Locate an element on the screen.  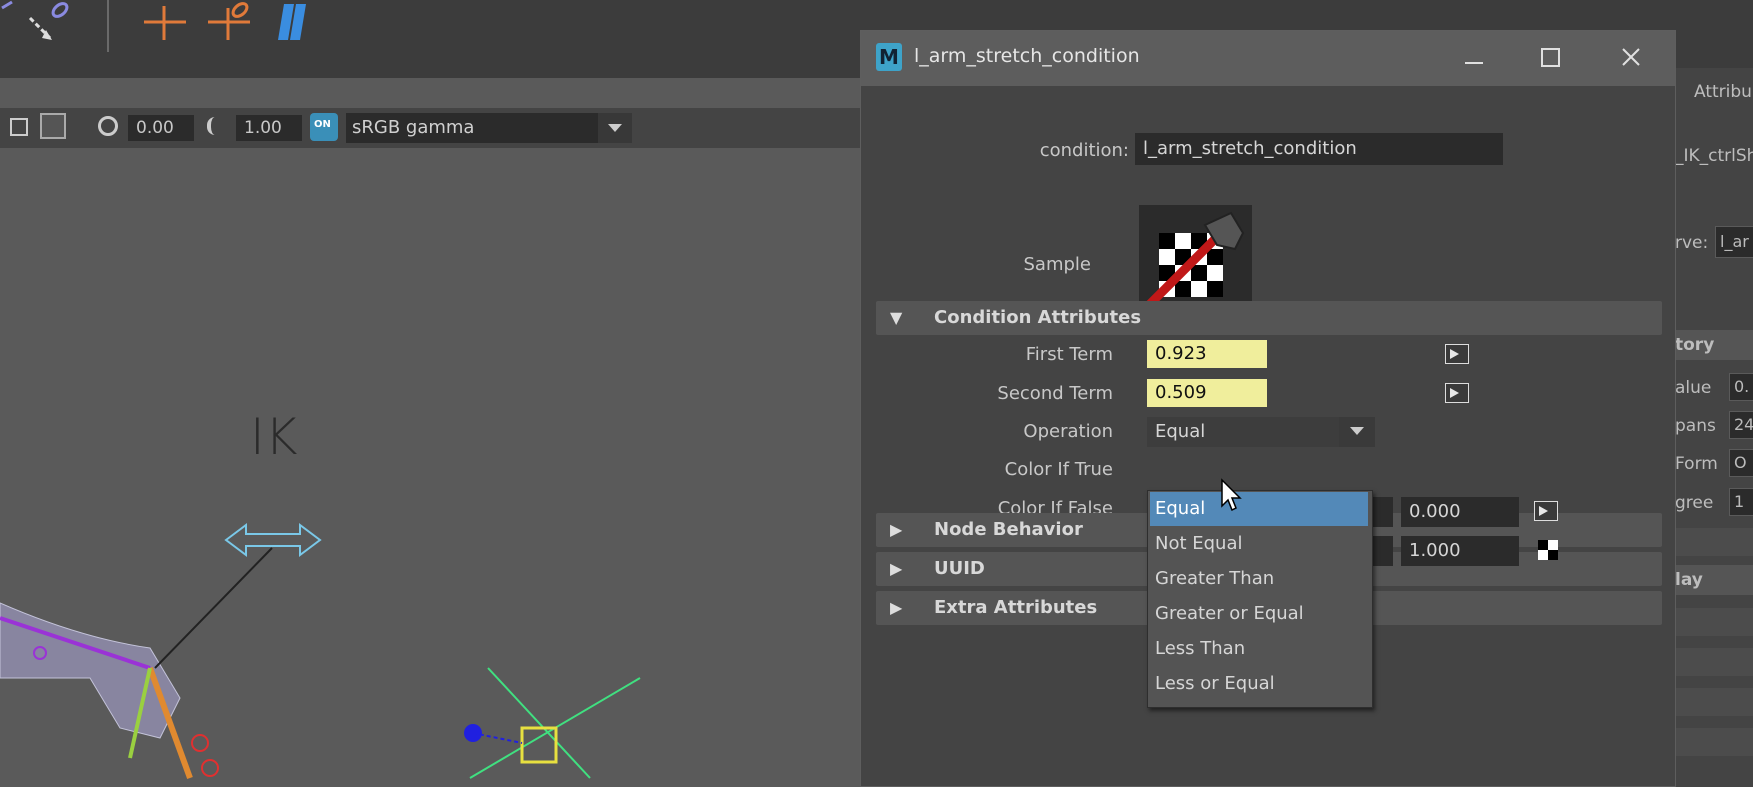
toolbar-separator is located at coordinates (108, 26).